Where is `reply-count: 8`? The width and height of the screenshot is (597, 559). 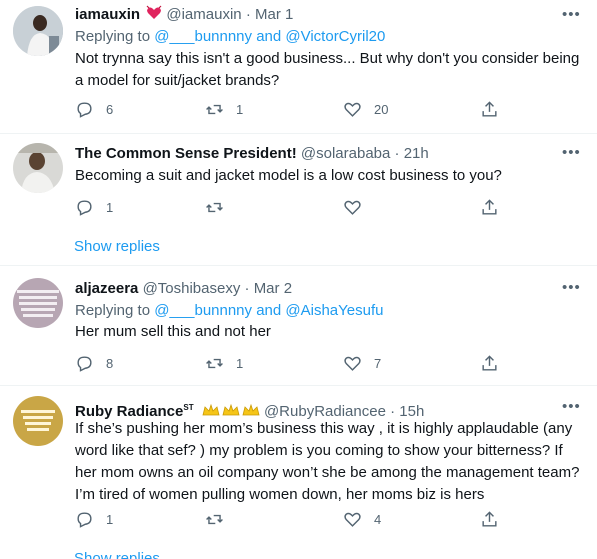 reply-count: 8 is located at coordinates (110, 363).